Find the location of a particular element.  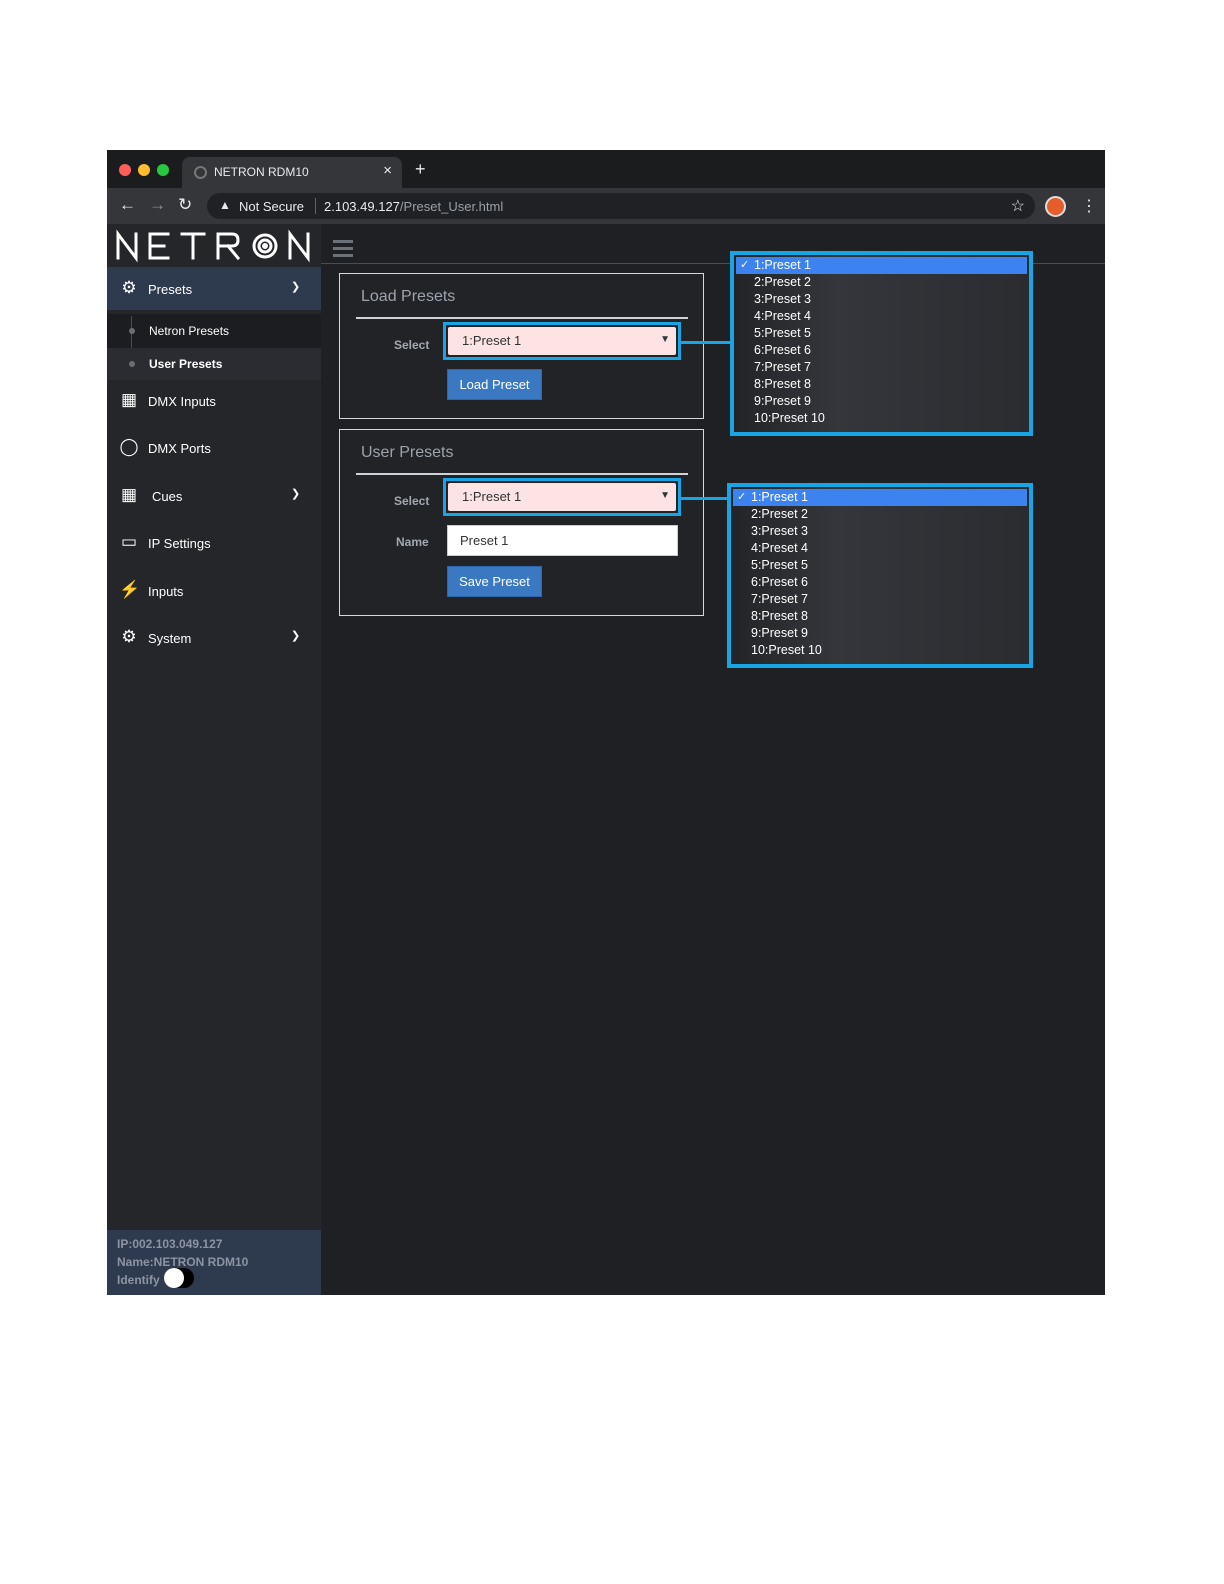

load-preset-button: Load Preset is located at coordinates (494, 384).